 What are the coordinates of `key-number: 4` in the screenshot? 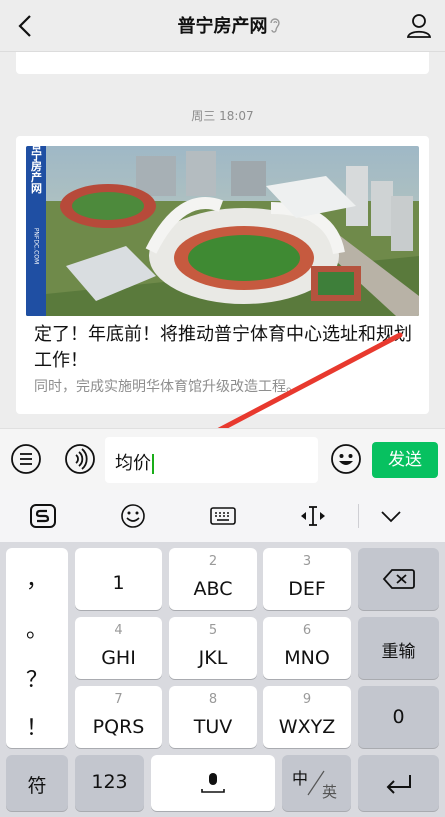 It's located at (118, 630).